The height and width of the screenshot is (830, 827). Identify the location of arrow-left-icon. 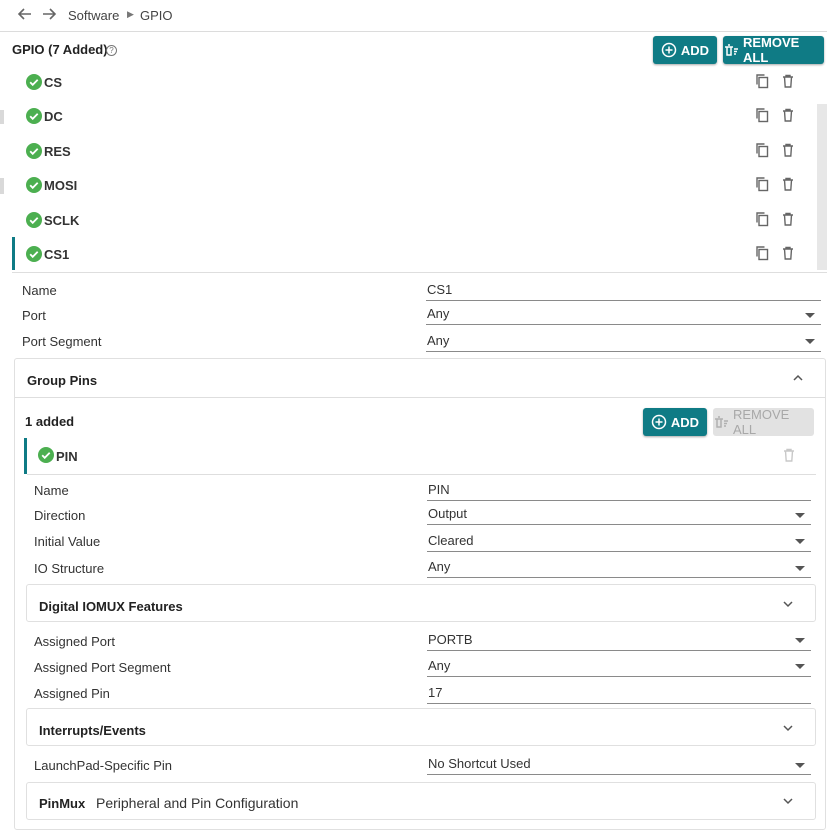
(25, 15).